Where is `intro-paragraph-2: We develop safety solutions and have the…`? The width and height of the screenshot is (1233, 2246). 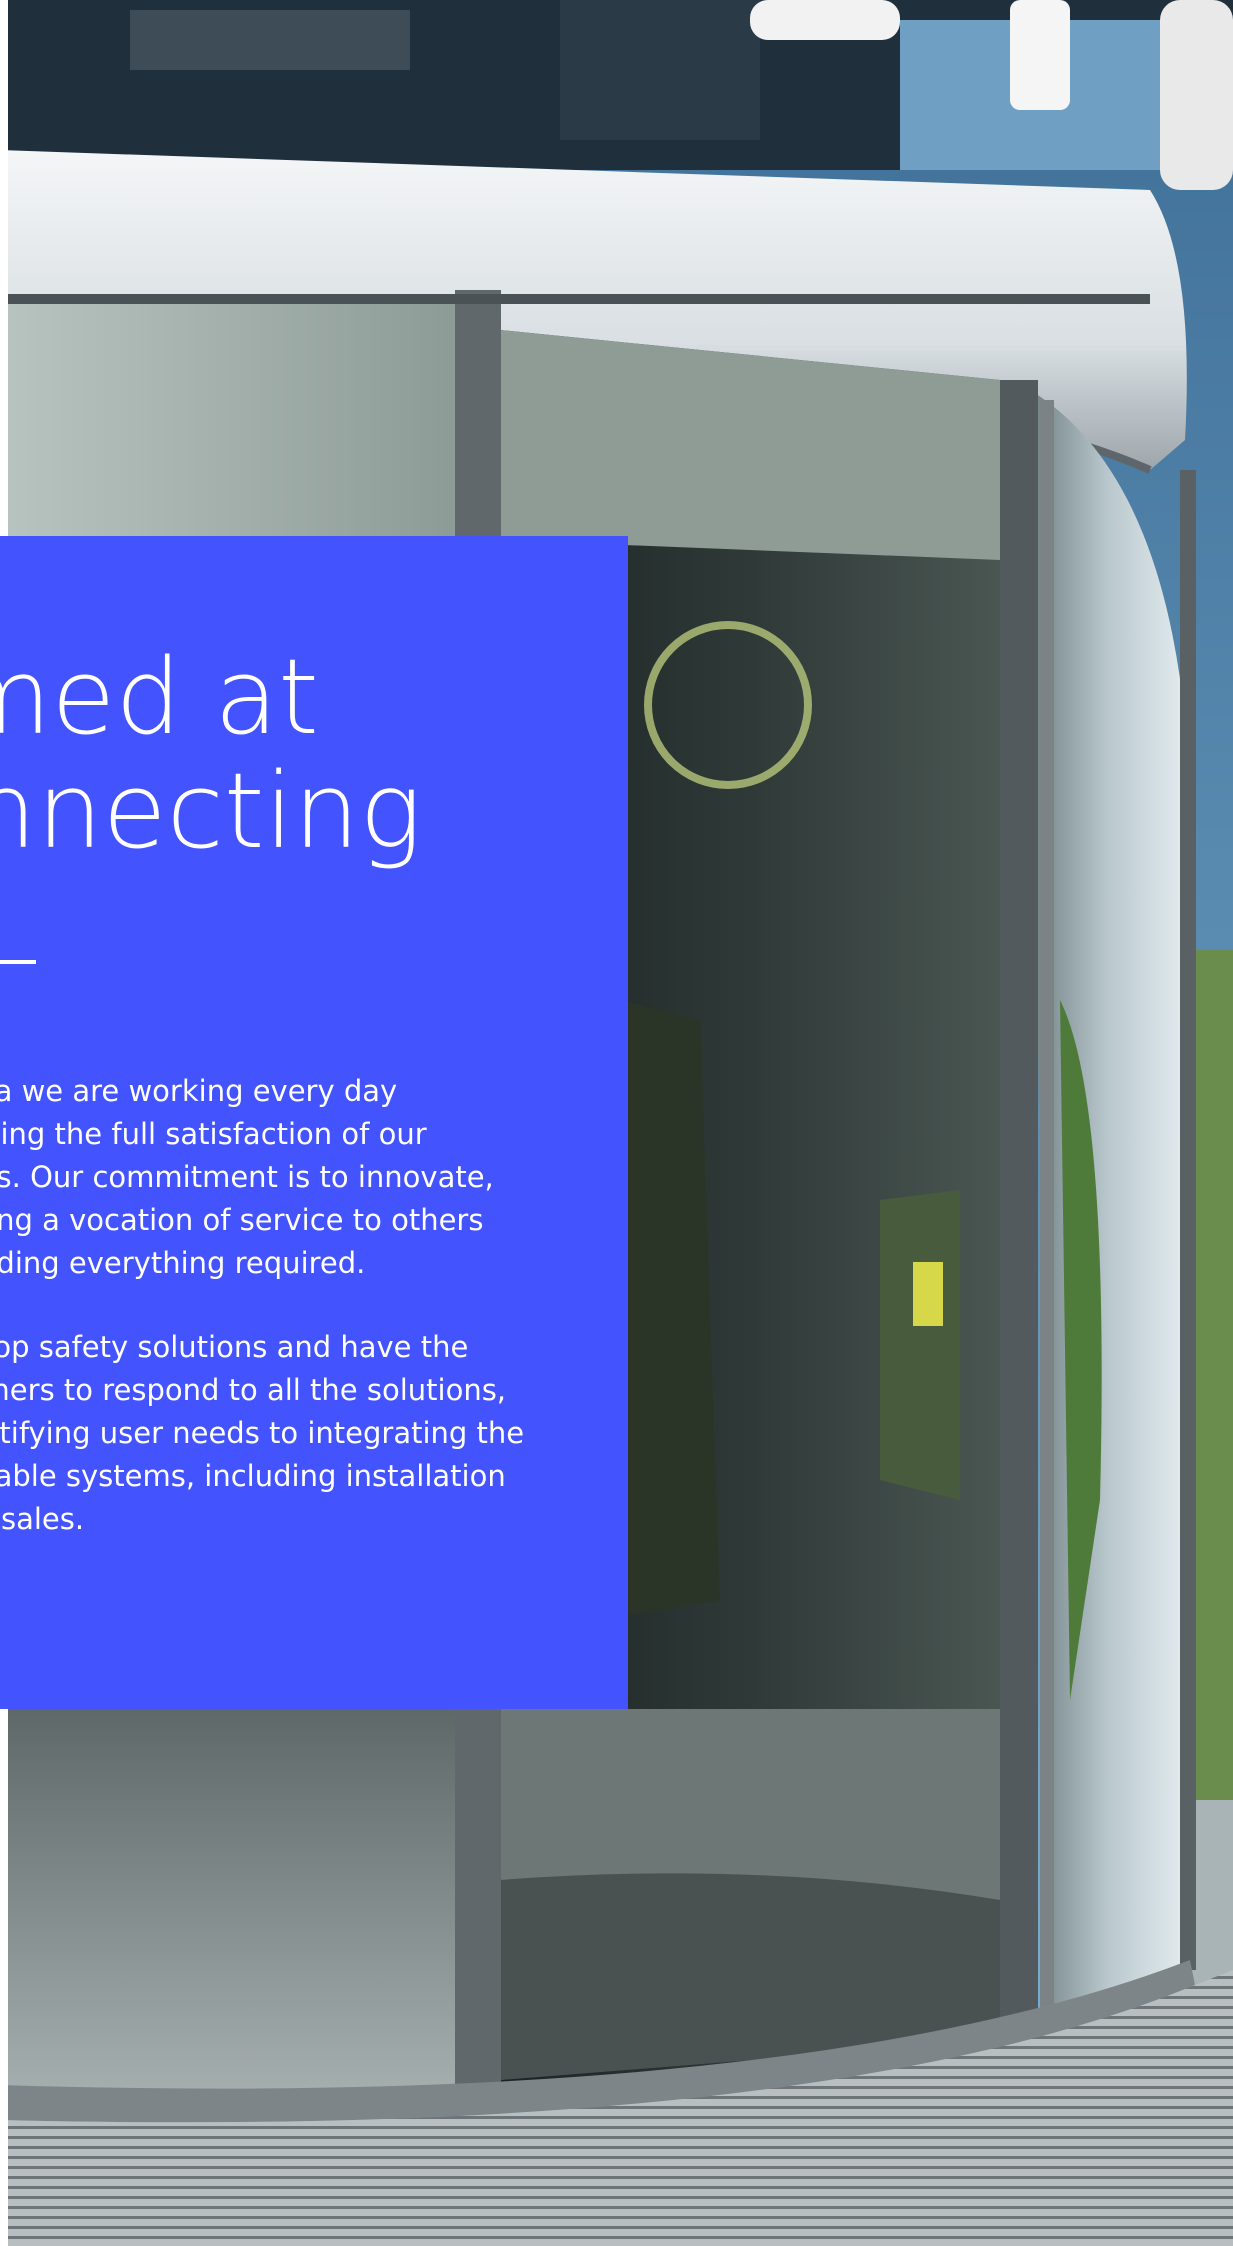
intro-paragraph-2: We develop safety solutions and have the… is located at coordinates (314, 1433).